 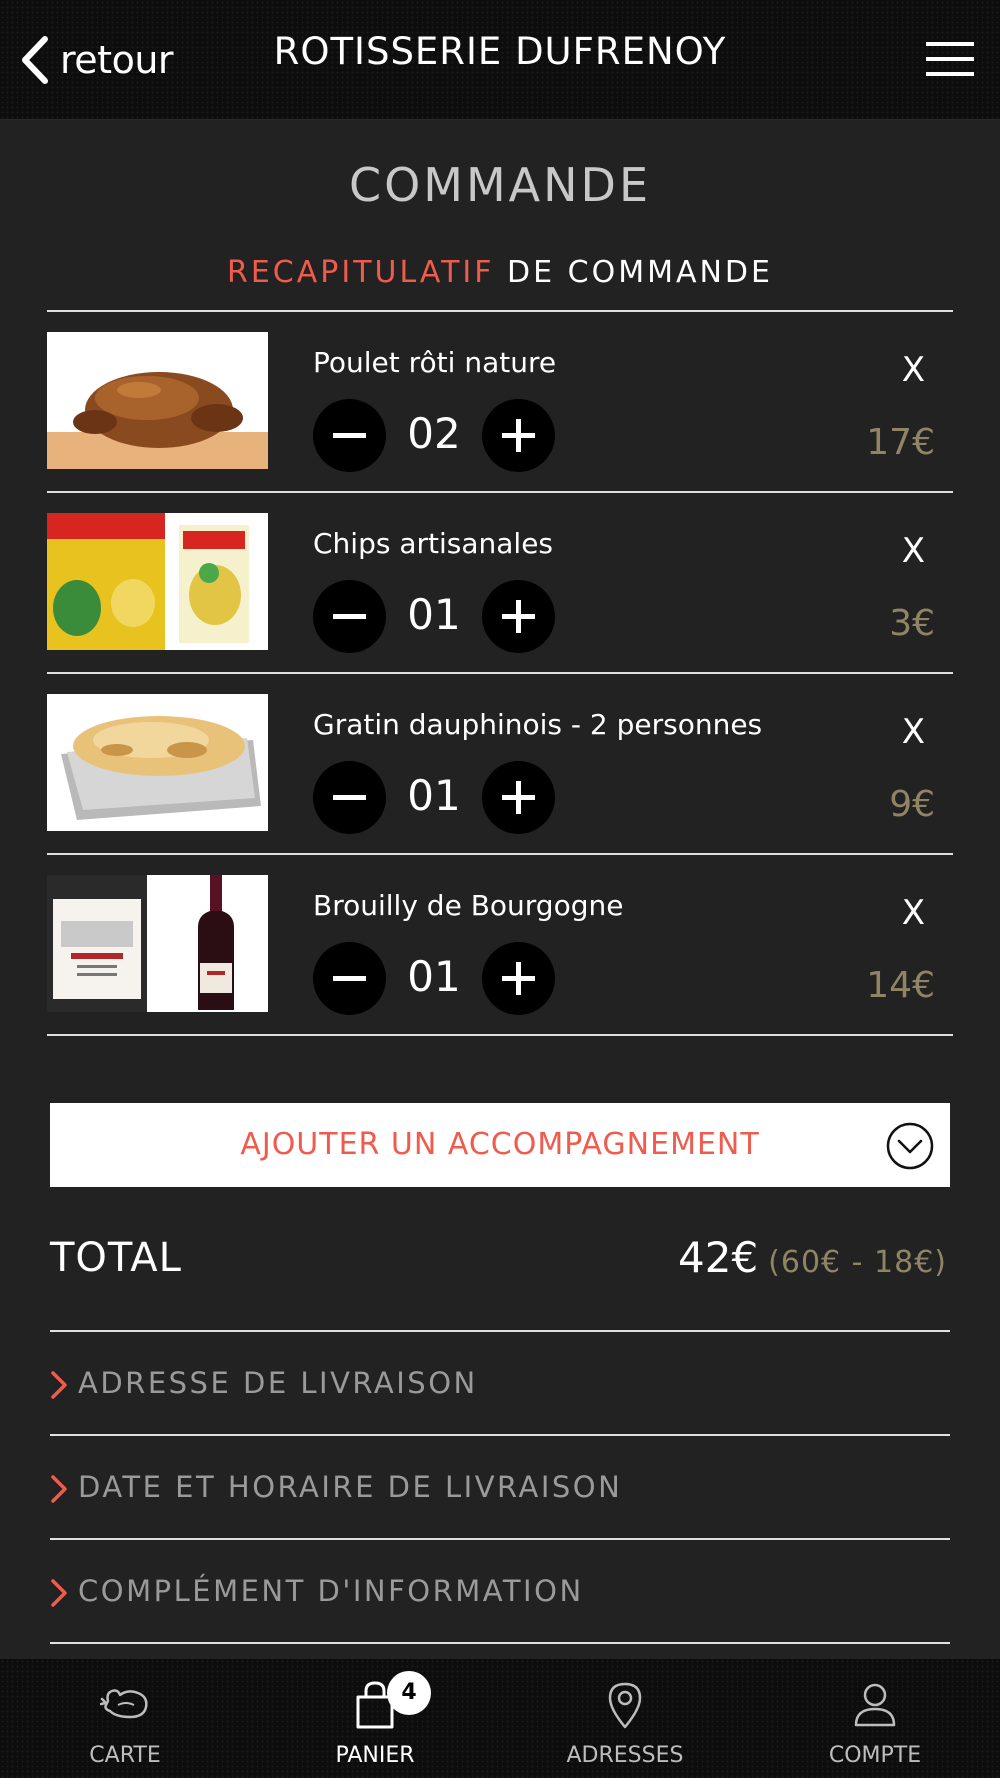 What do you see at coordinates (409, 1693) in the screenshot?
I see `cart-count-badge: 4` at bounding box center [409, 1693].